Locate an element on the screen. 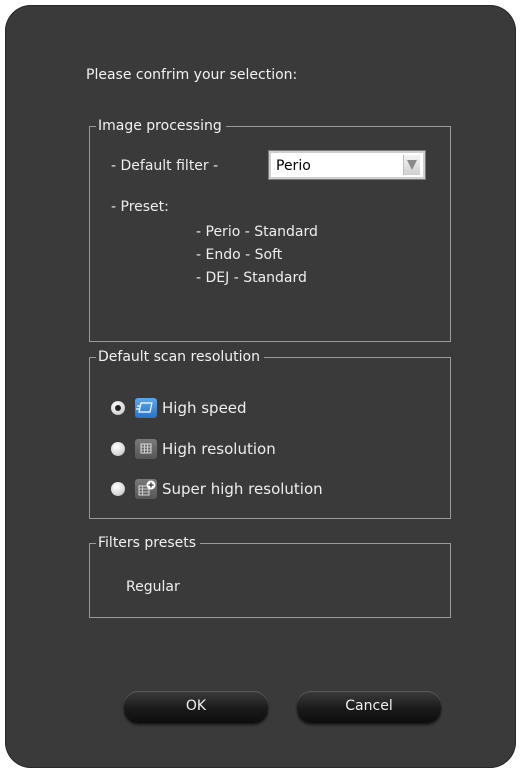  default-filter-value: Perio is located at coordinates (293, 166).